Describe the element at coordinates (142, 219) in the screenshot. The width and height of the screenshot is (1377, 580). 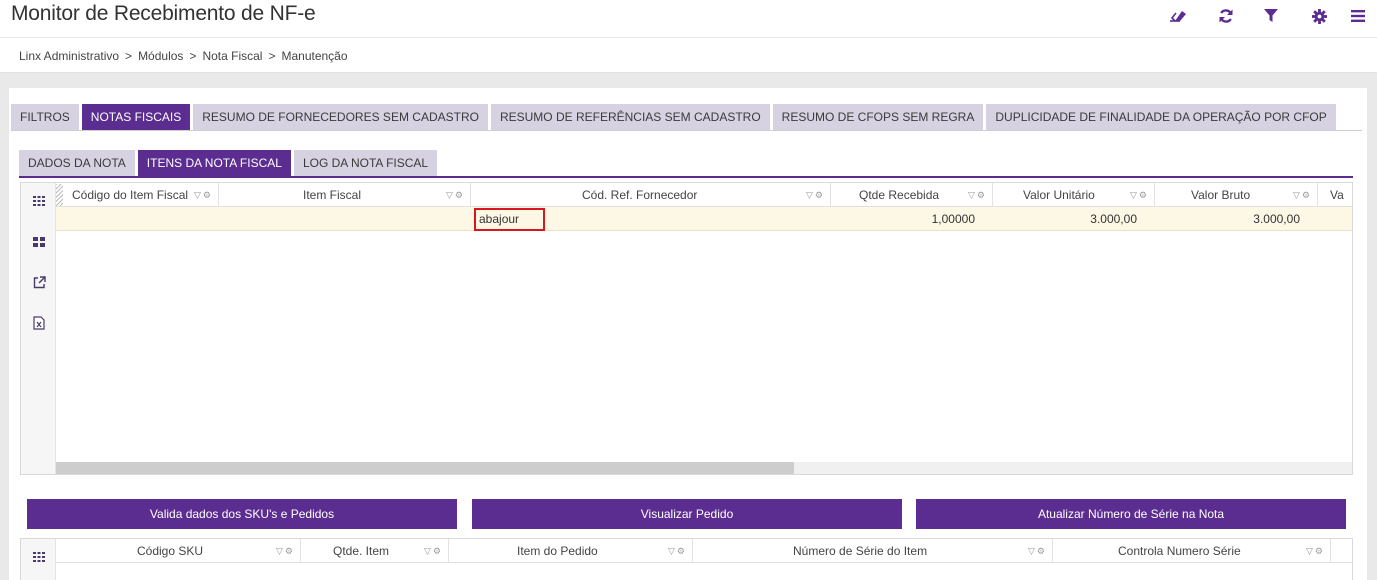
I see `cell-codigo-item-fiscal` at that location.